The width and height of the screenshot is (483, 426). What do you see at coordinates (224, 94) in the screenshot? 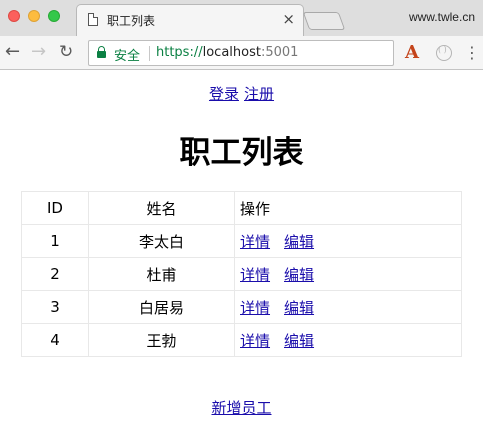
I see `login-link: 登录` at bounding box center [224, 94].